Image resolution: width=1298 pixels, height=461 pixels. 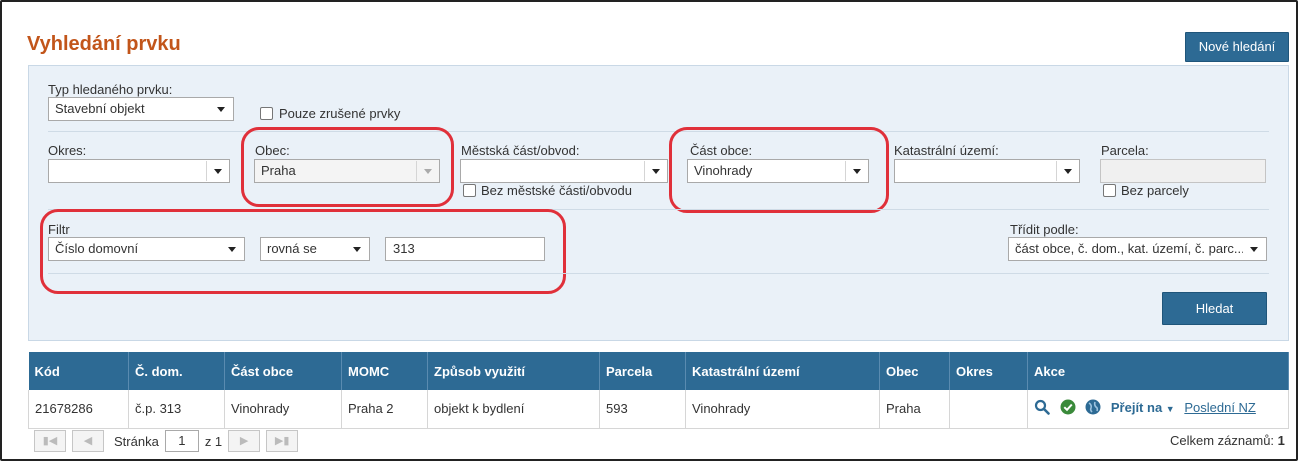 I want to click on mestska-cast-select, so click(x=564, y=171).